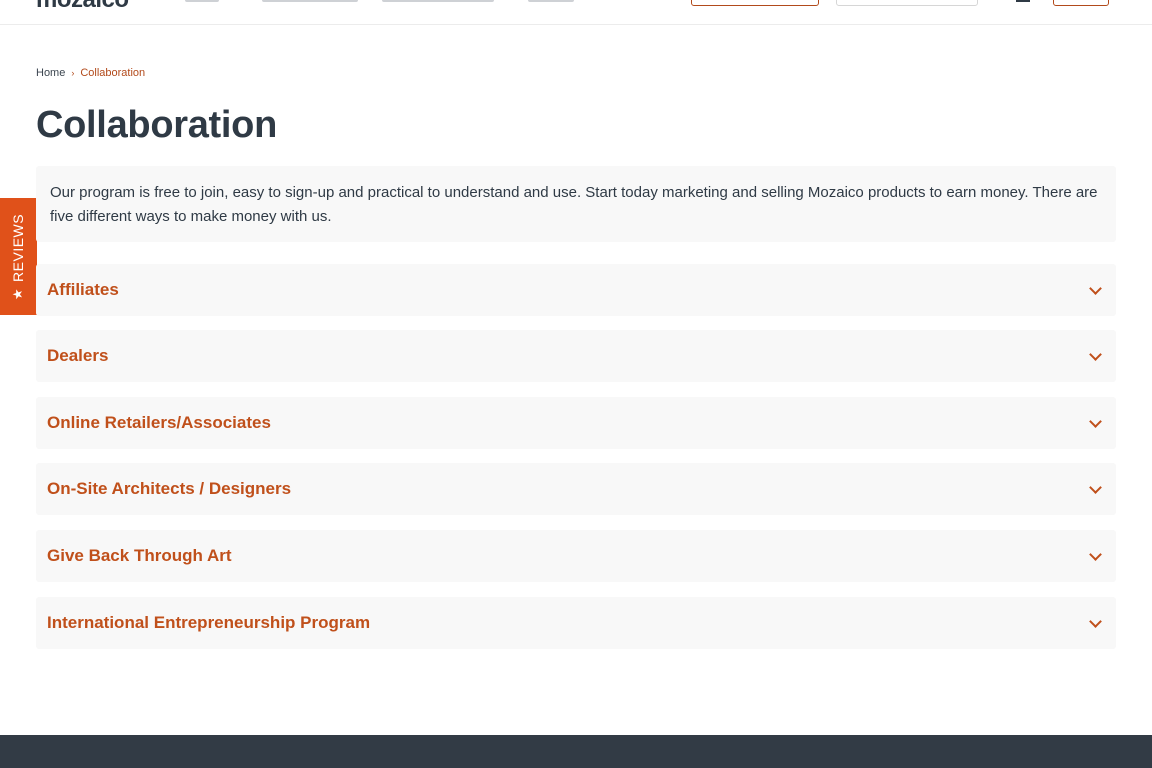 The width and height of the screenshot is (1152, 768). I want to click on accordion-item-dealers: Dealers, so click(576, 356).